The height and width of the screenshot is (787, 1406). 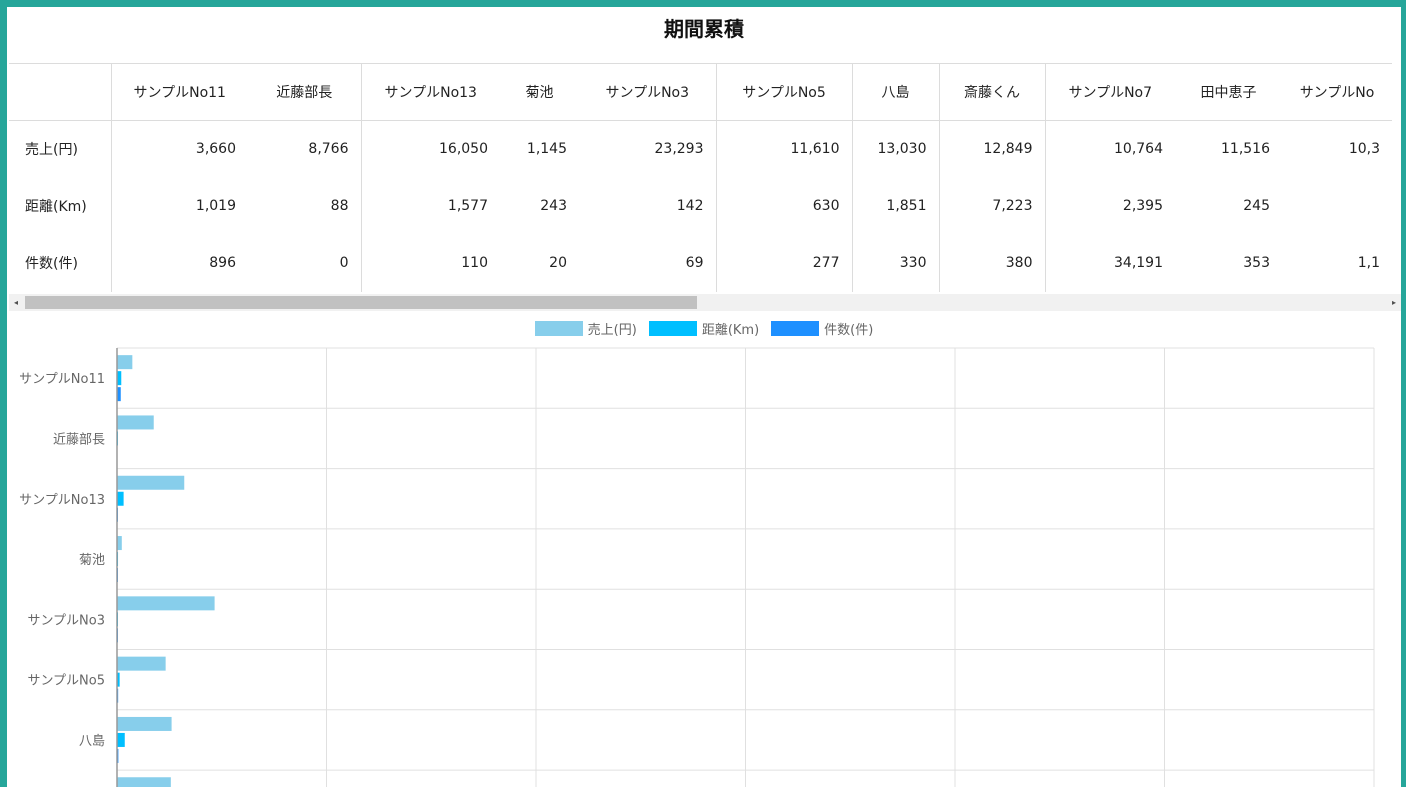 What do you see at coordinates (1245, 149) in the screenshot?
I see `table-cell: 11,516` at bounding box center [1245, 149].